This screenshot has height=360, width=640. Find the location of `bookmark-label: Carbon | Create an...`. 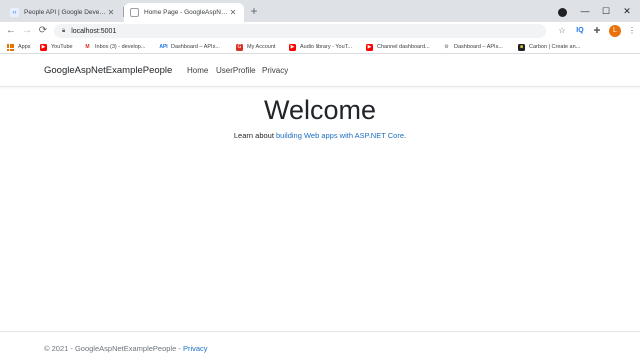

bookmark-label: Carbon | Create an... is located at coordinates (555, 47).